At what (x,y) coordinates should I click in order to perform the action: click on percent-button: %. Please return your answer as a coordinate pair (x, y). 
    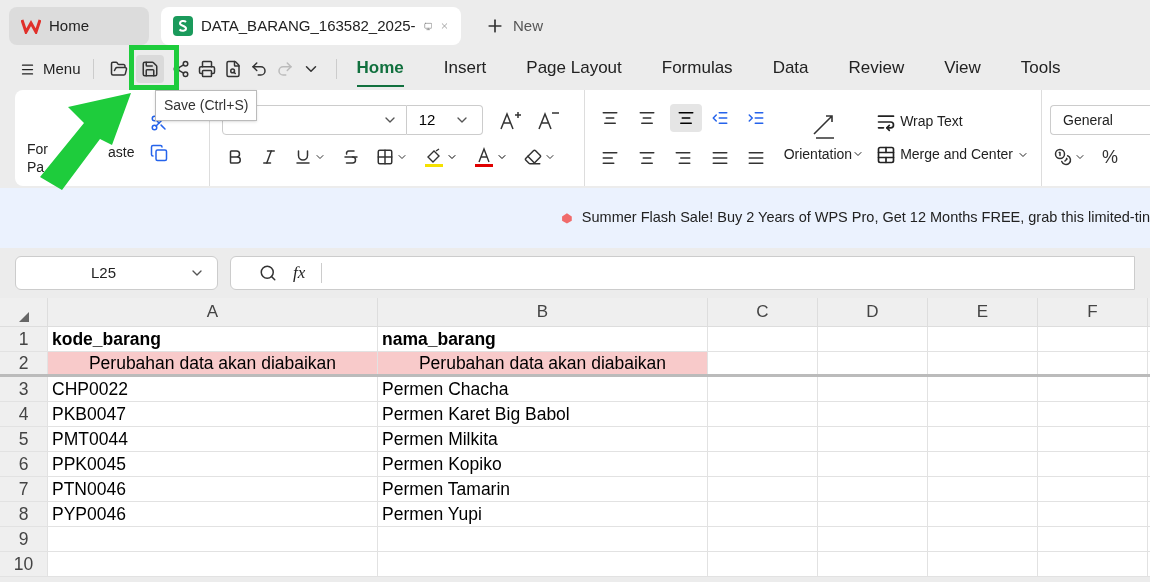
    Looking at the image, I should click on (1110, 157).